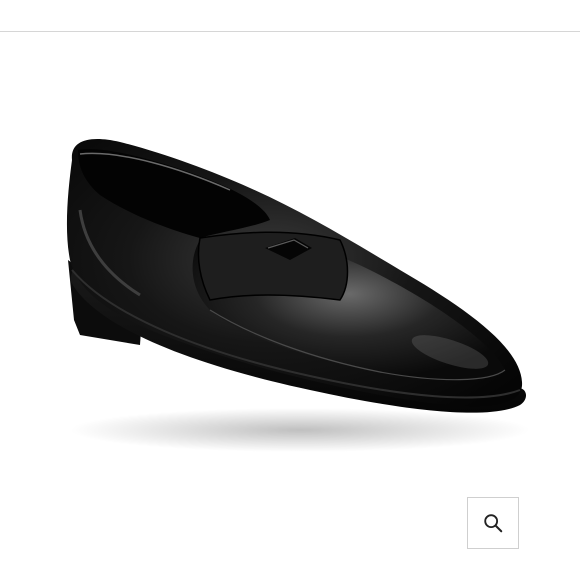 This screenshot has width=580, height=580. Describe the element at coordinates (300, 430) in the screenshot. I see `floor-shadow` at that location.